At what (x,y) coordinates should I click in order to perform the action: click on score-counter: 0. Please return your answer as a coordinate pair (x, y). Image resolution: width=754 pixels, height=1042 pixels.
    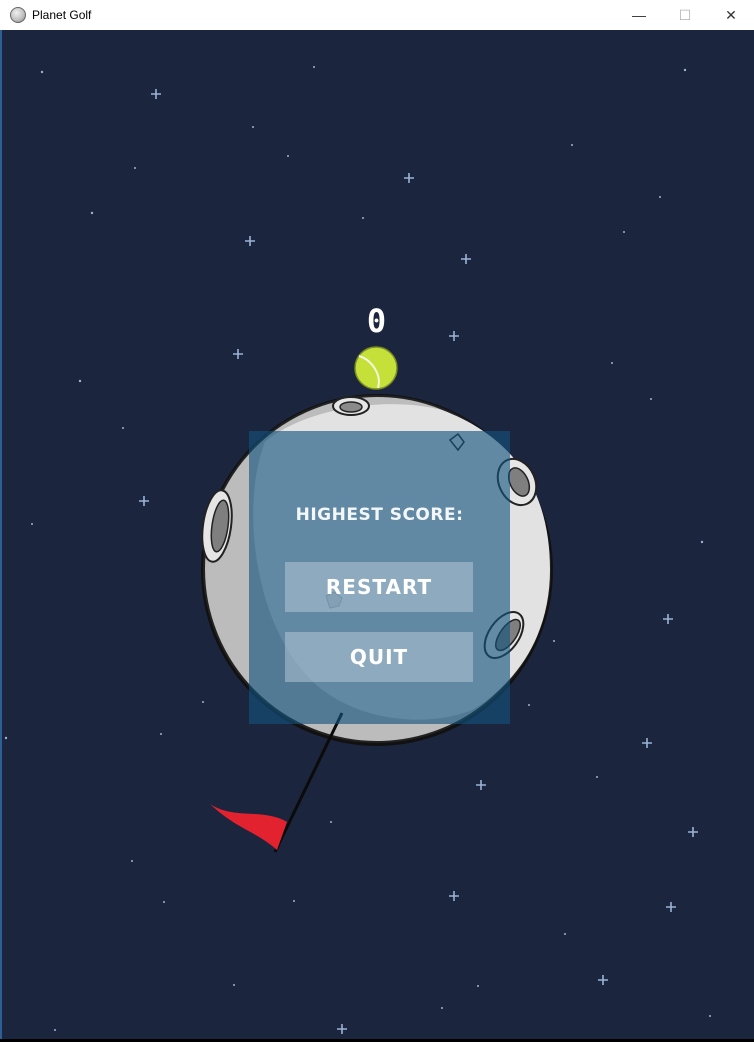
    Looking at the image, I should click on (377, 321).